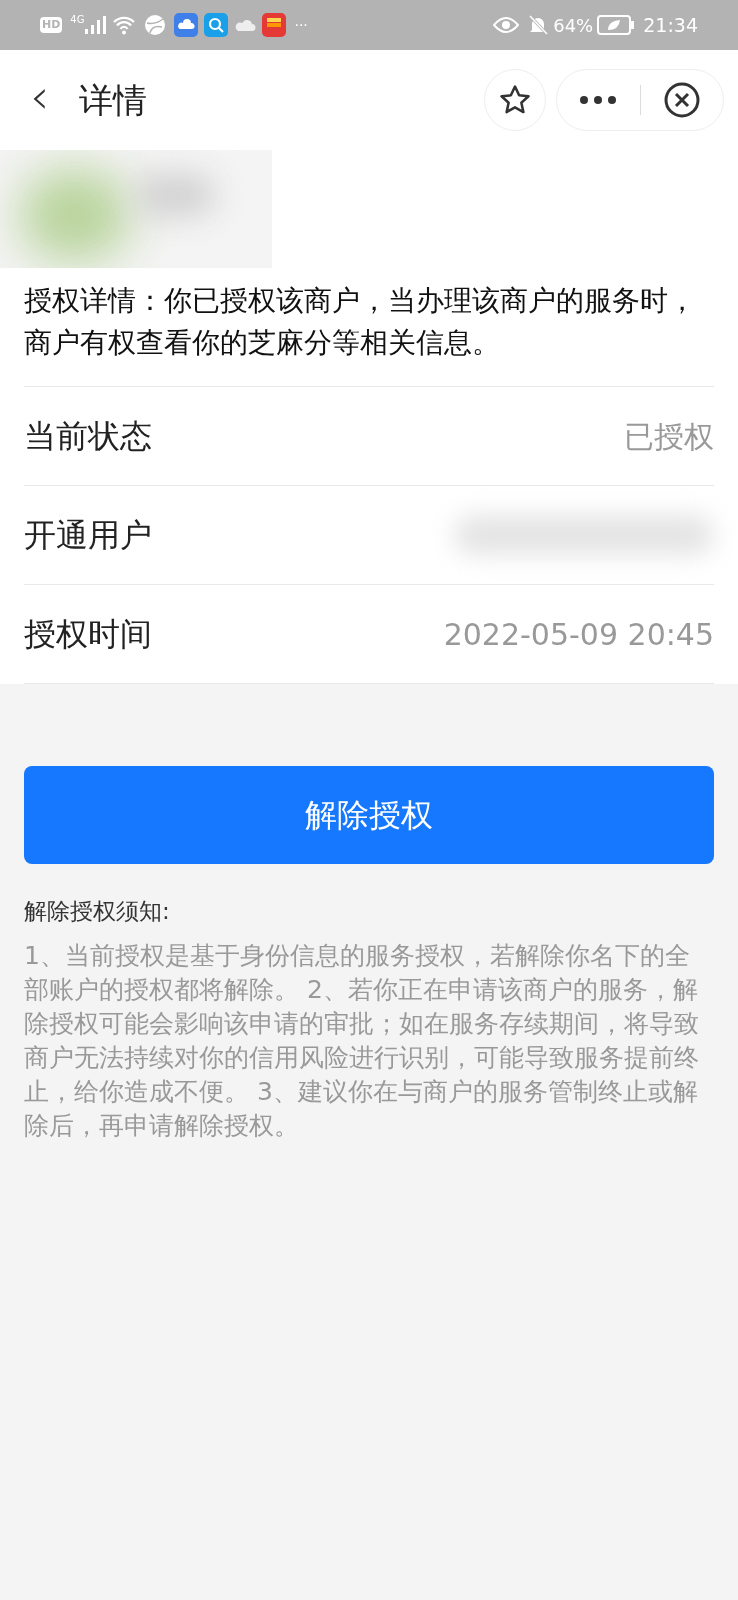 This screenshot has width=738, height=1600. Describe the element at coordinates (616, 25) in the screenshot. I see `battery-icon` at that location.